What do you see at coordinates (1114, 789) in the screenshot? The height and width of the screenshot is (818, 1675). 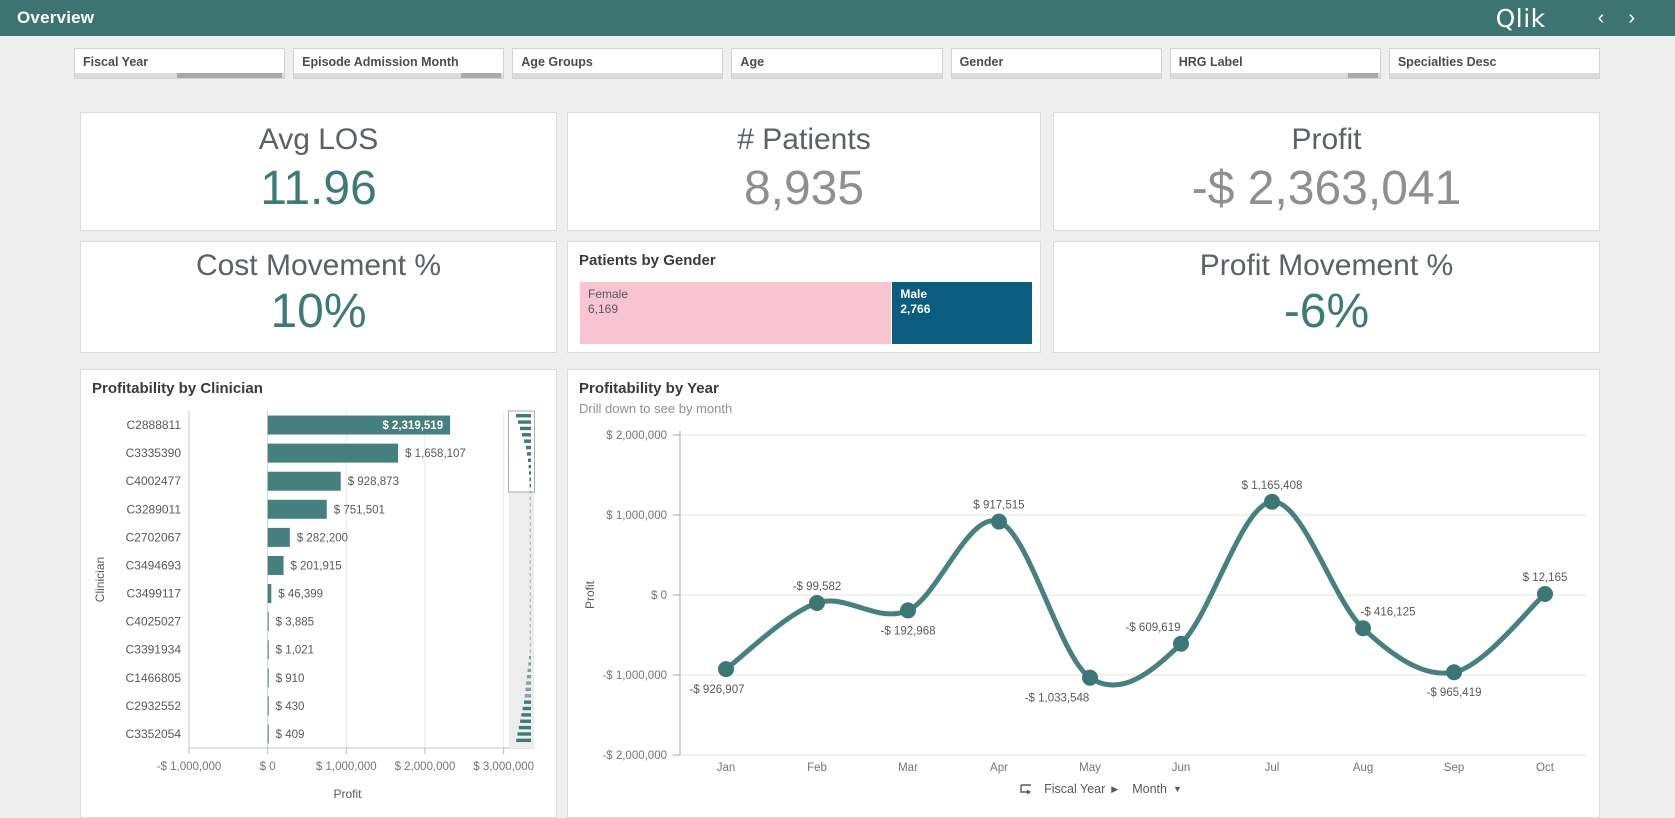 I see `chevron-right-icon: ▶` at bounding box center [1114, 789].